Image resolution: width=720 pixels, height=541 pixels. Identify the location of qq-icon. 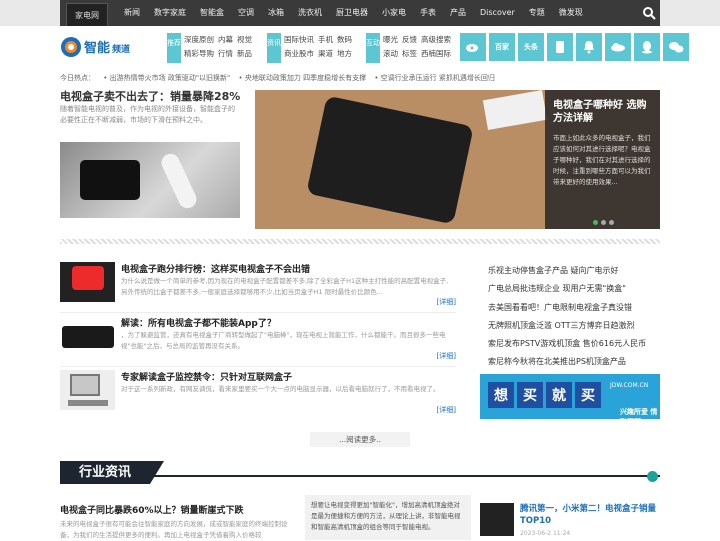
(647, 47).